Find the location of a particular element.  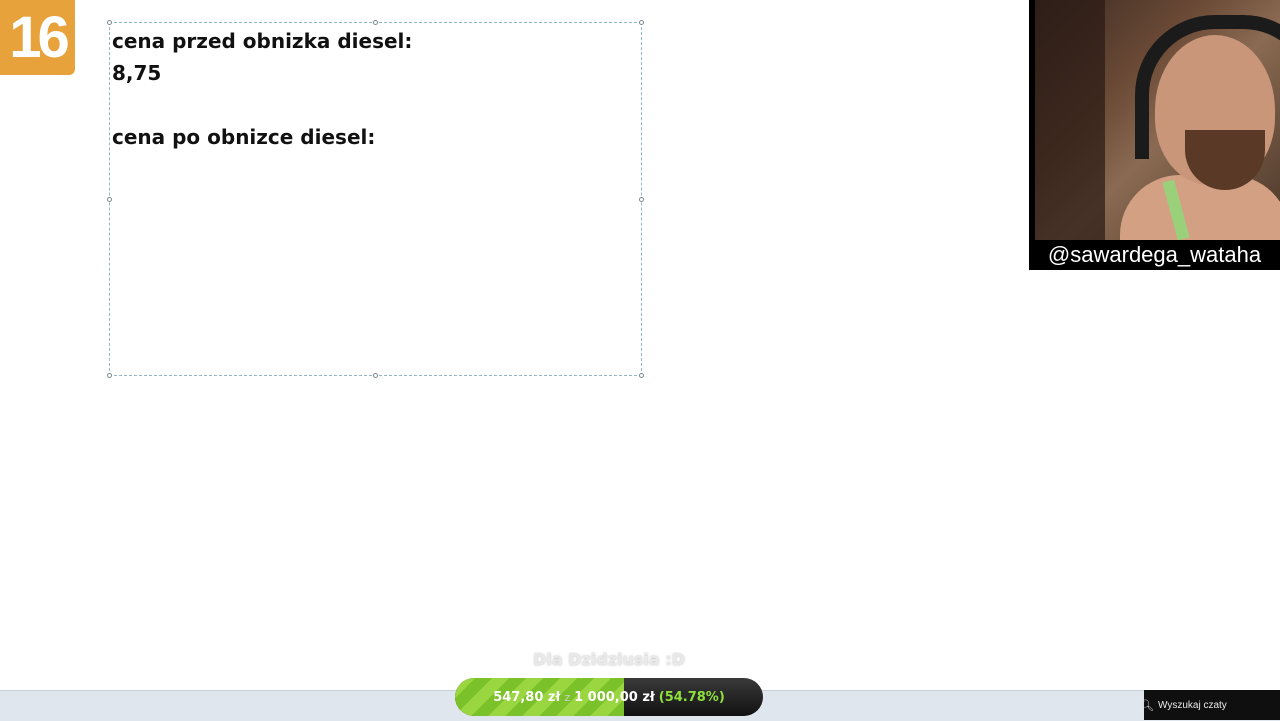

donation-goal-bar: 547,80 zł z 1 000,00 zł (54.78%) is located at coordinates (609, 697).